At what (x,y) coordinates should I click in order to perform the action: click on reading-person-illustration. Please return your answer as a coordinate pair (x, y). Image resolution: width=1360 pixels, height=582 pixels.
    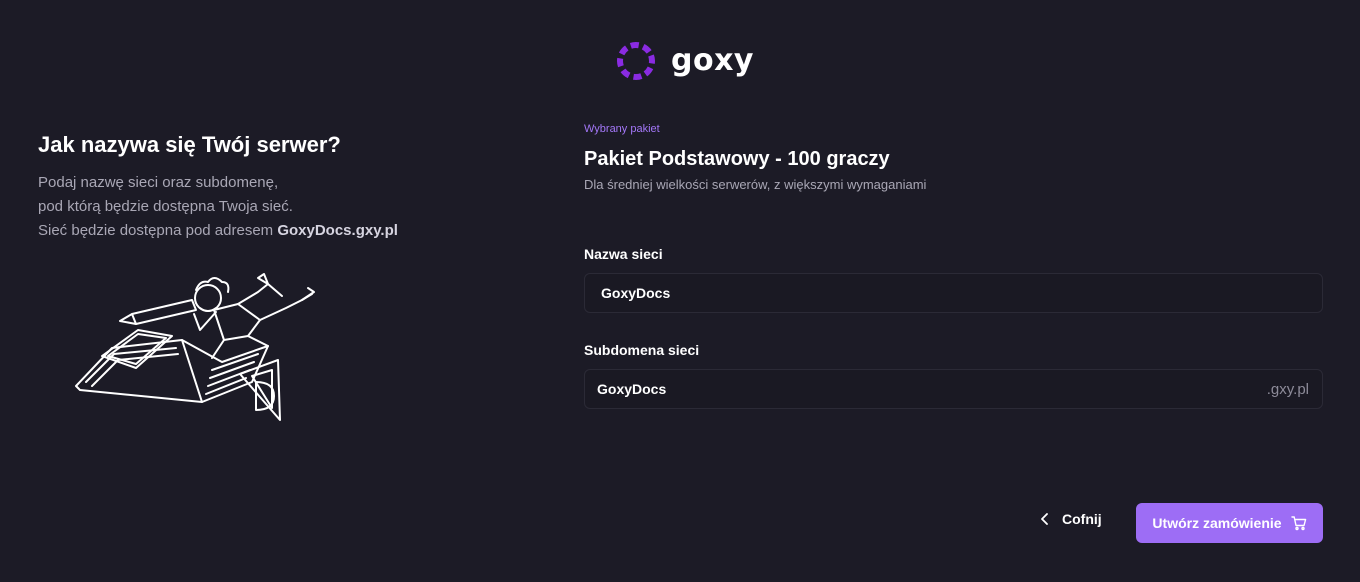
    Looking at the image, I should click on (195, 347).